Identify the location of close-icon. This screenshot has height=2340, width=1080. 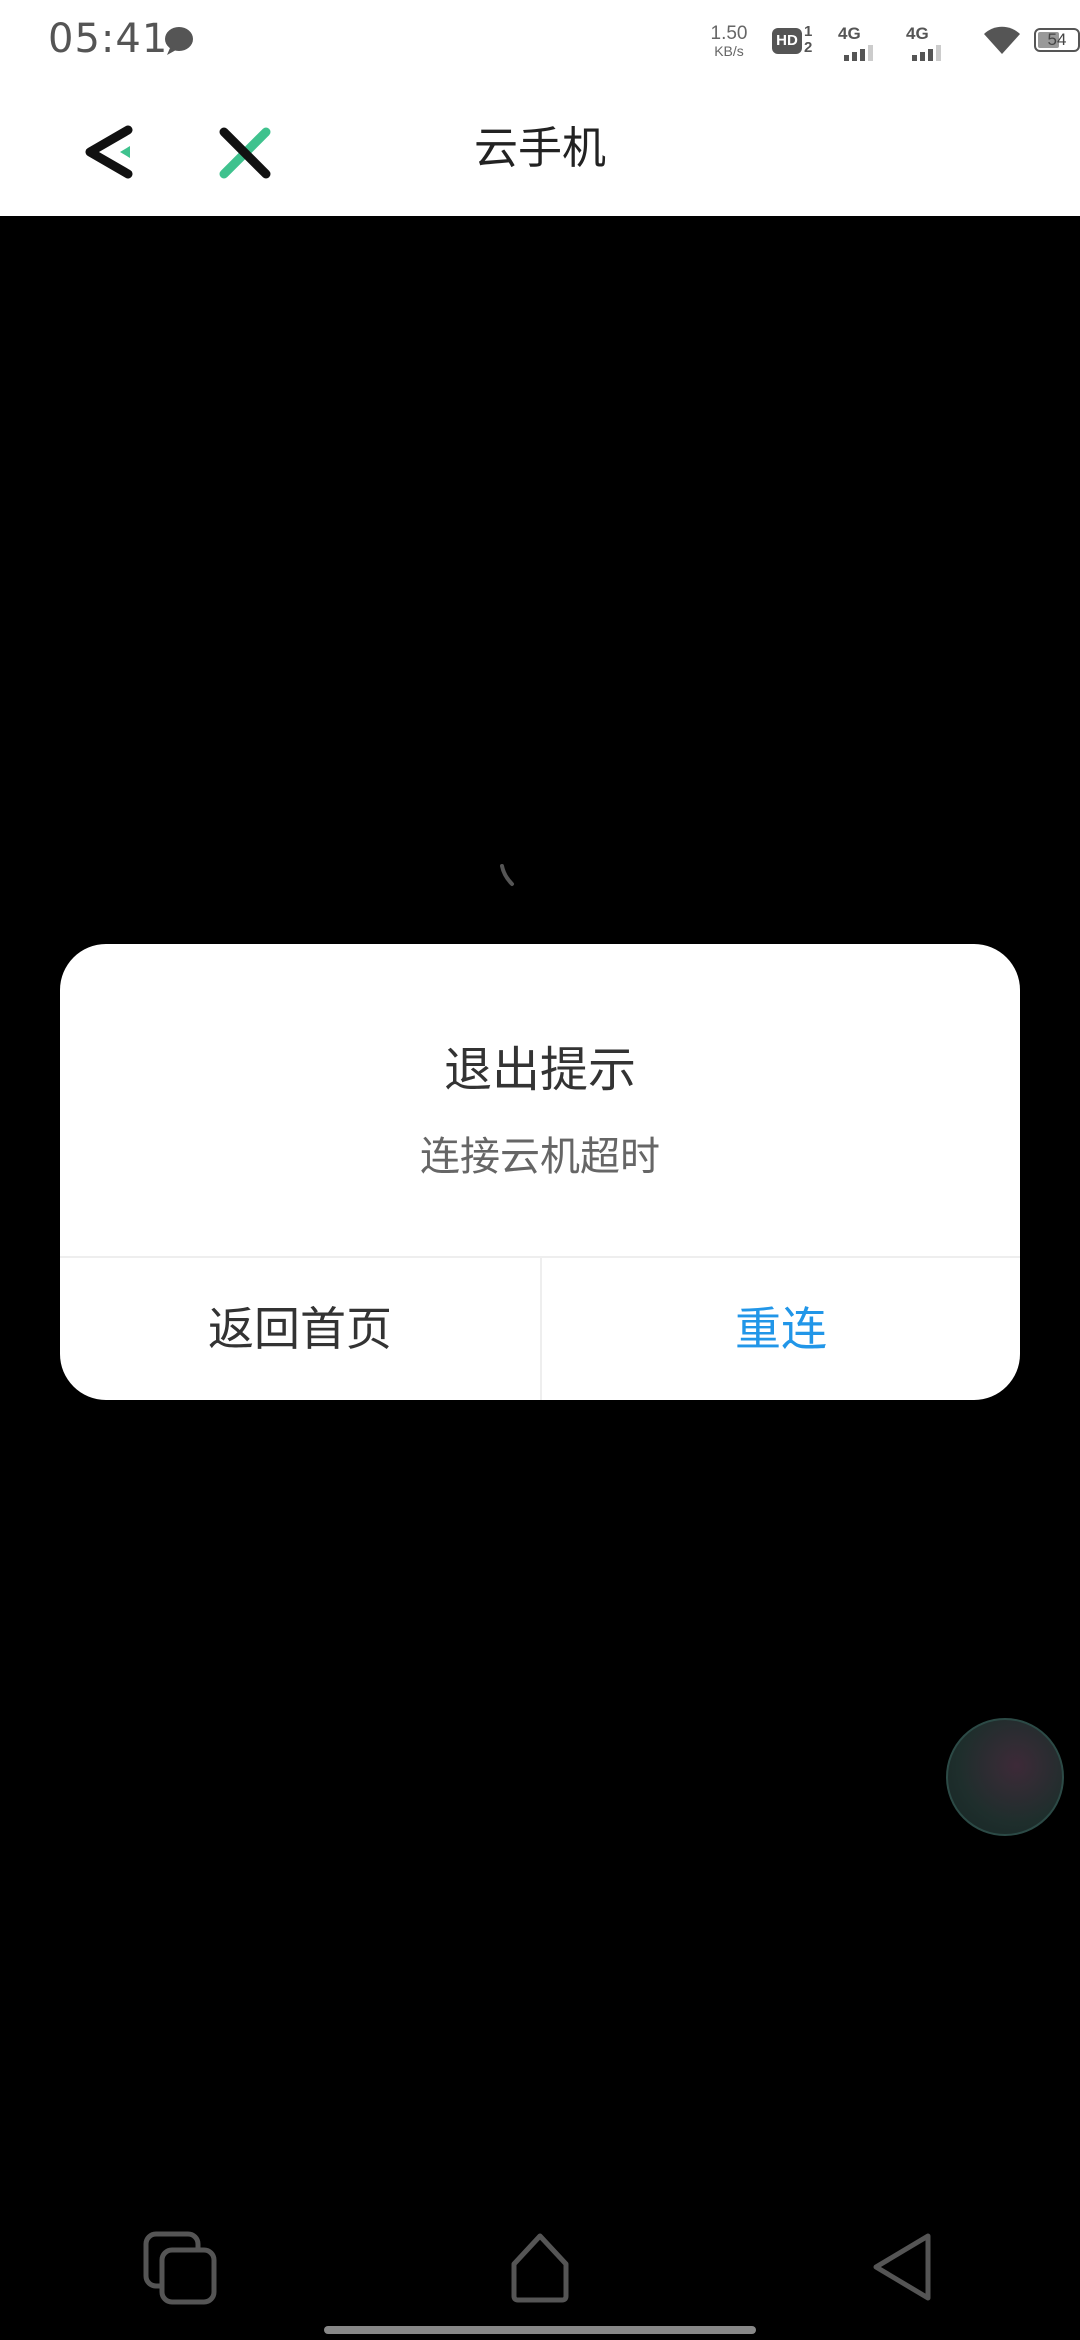
(245, 153).